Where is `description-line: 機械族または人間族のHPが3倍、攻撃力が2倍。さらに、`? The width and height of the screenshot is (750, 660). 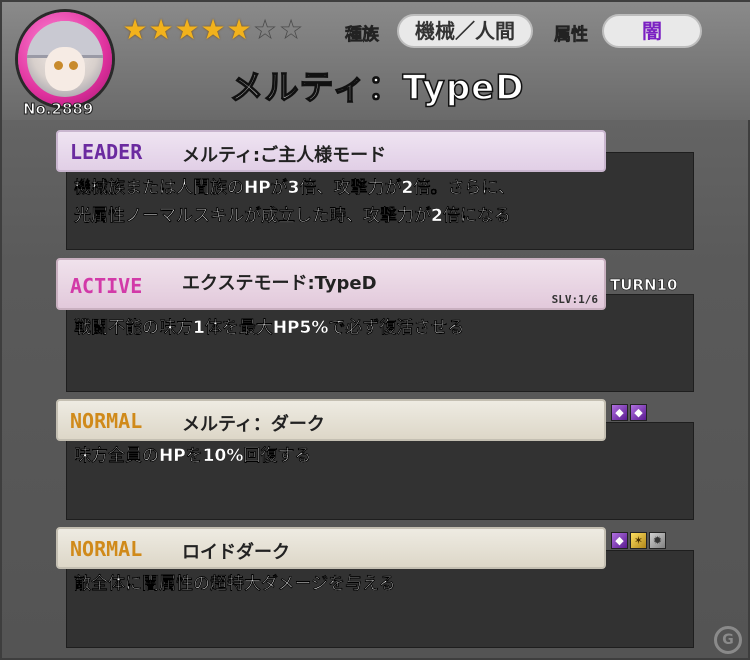
description-line: 機械族または人間族のHPが3倍、攻撃力が2倍。さらに、 is located at coordinates (294, 188).